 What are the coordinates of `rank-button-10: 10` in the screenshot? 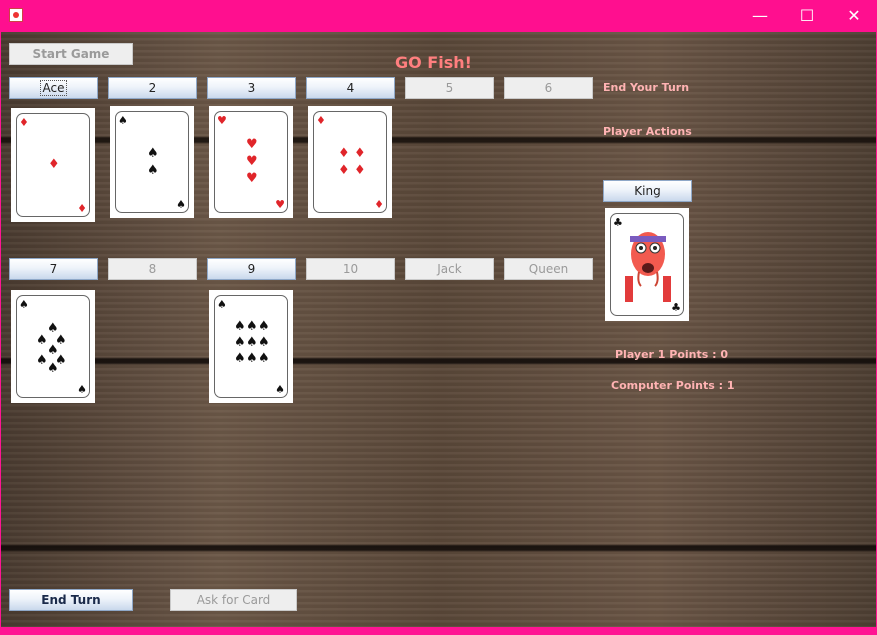 It's located at (350, 269).